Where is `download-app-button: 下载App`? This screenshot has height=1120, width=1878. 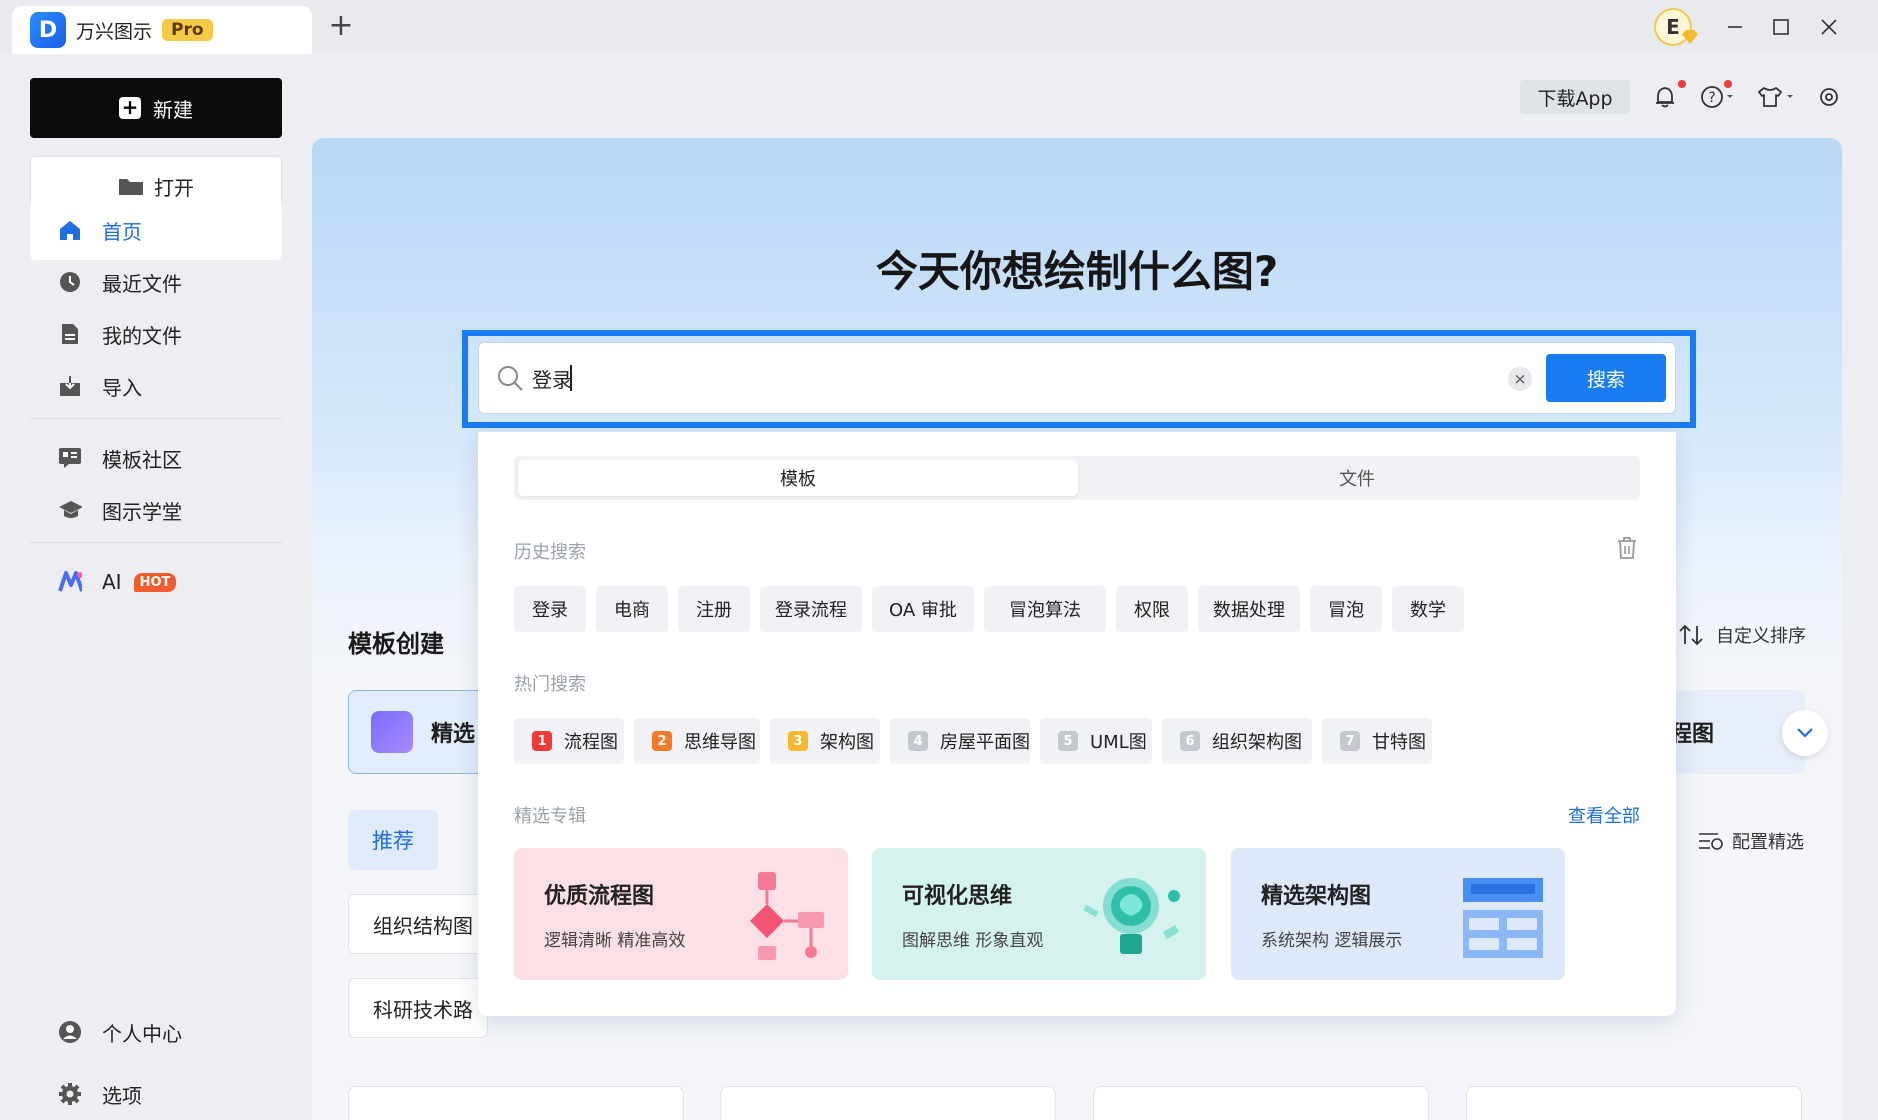
download-app-button: 下载App is located at coordinates (1575, 97).